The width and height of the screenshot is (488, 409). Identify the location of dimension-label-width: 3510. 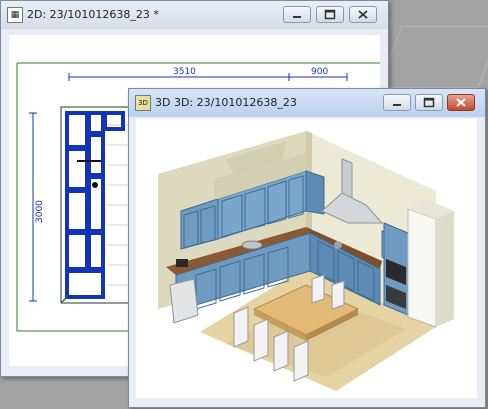
(184, 72).